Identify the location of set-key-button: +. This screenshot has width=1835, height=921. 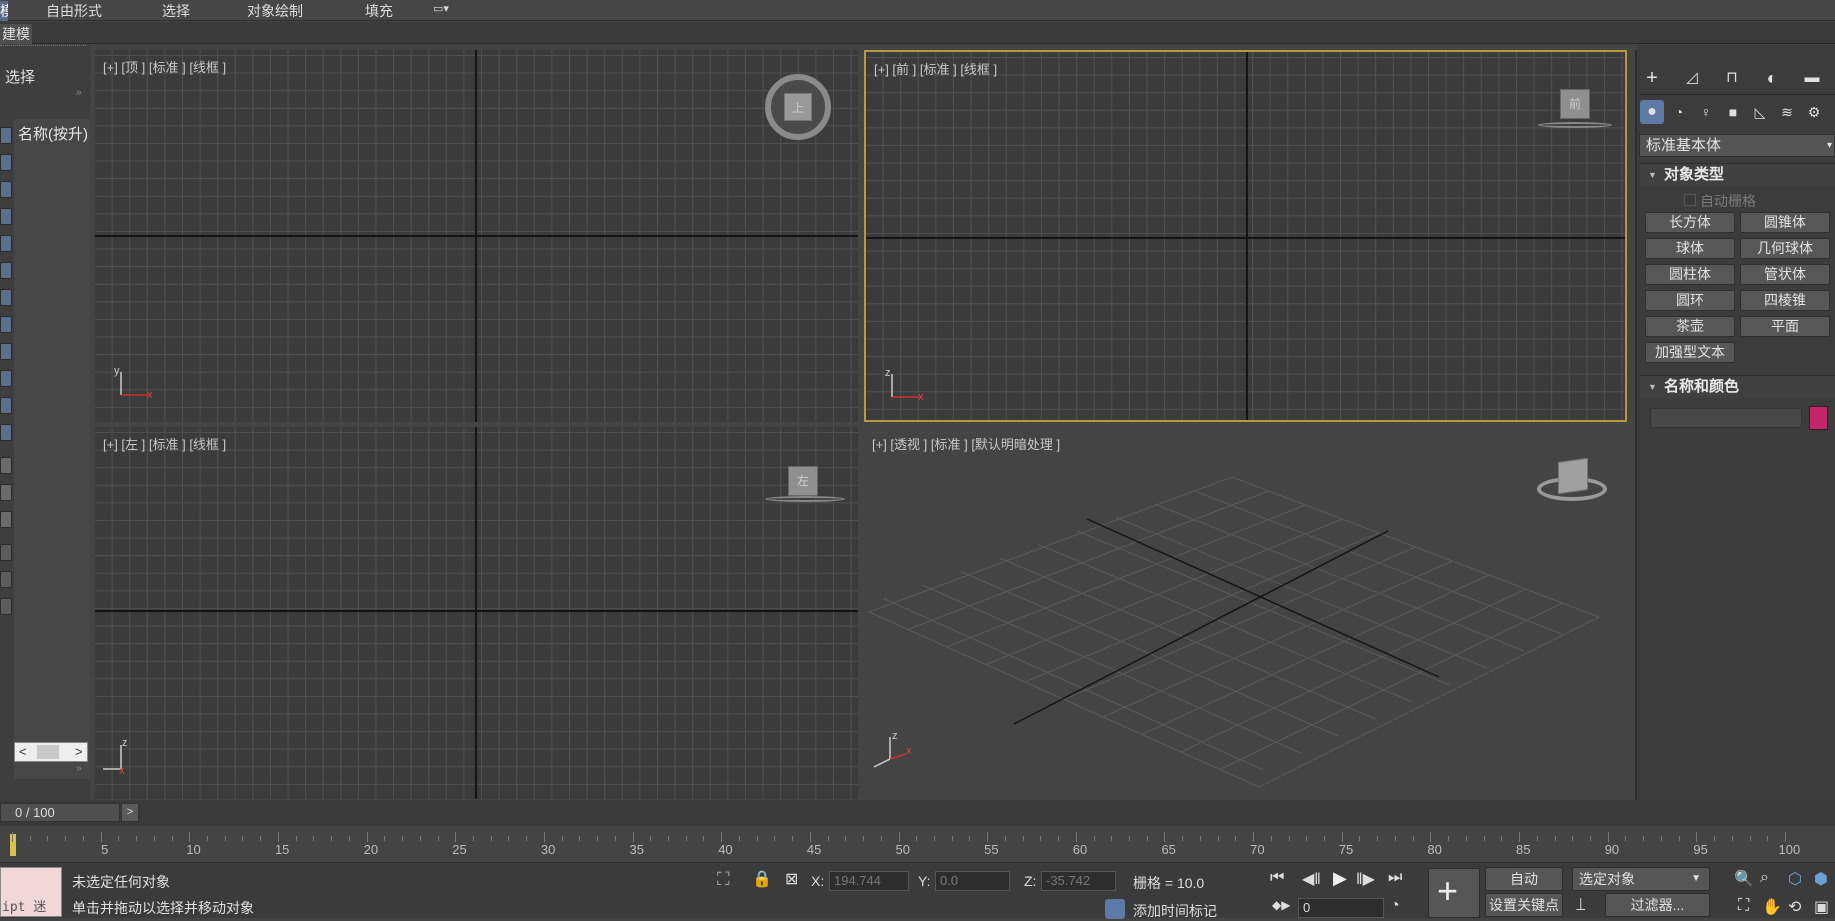
(1454, 893).